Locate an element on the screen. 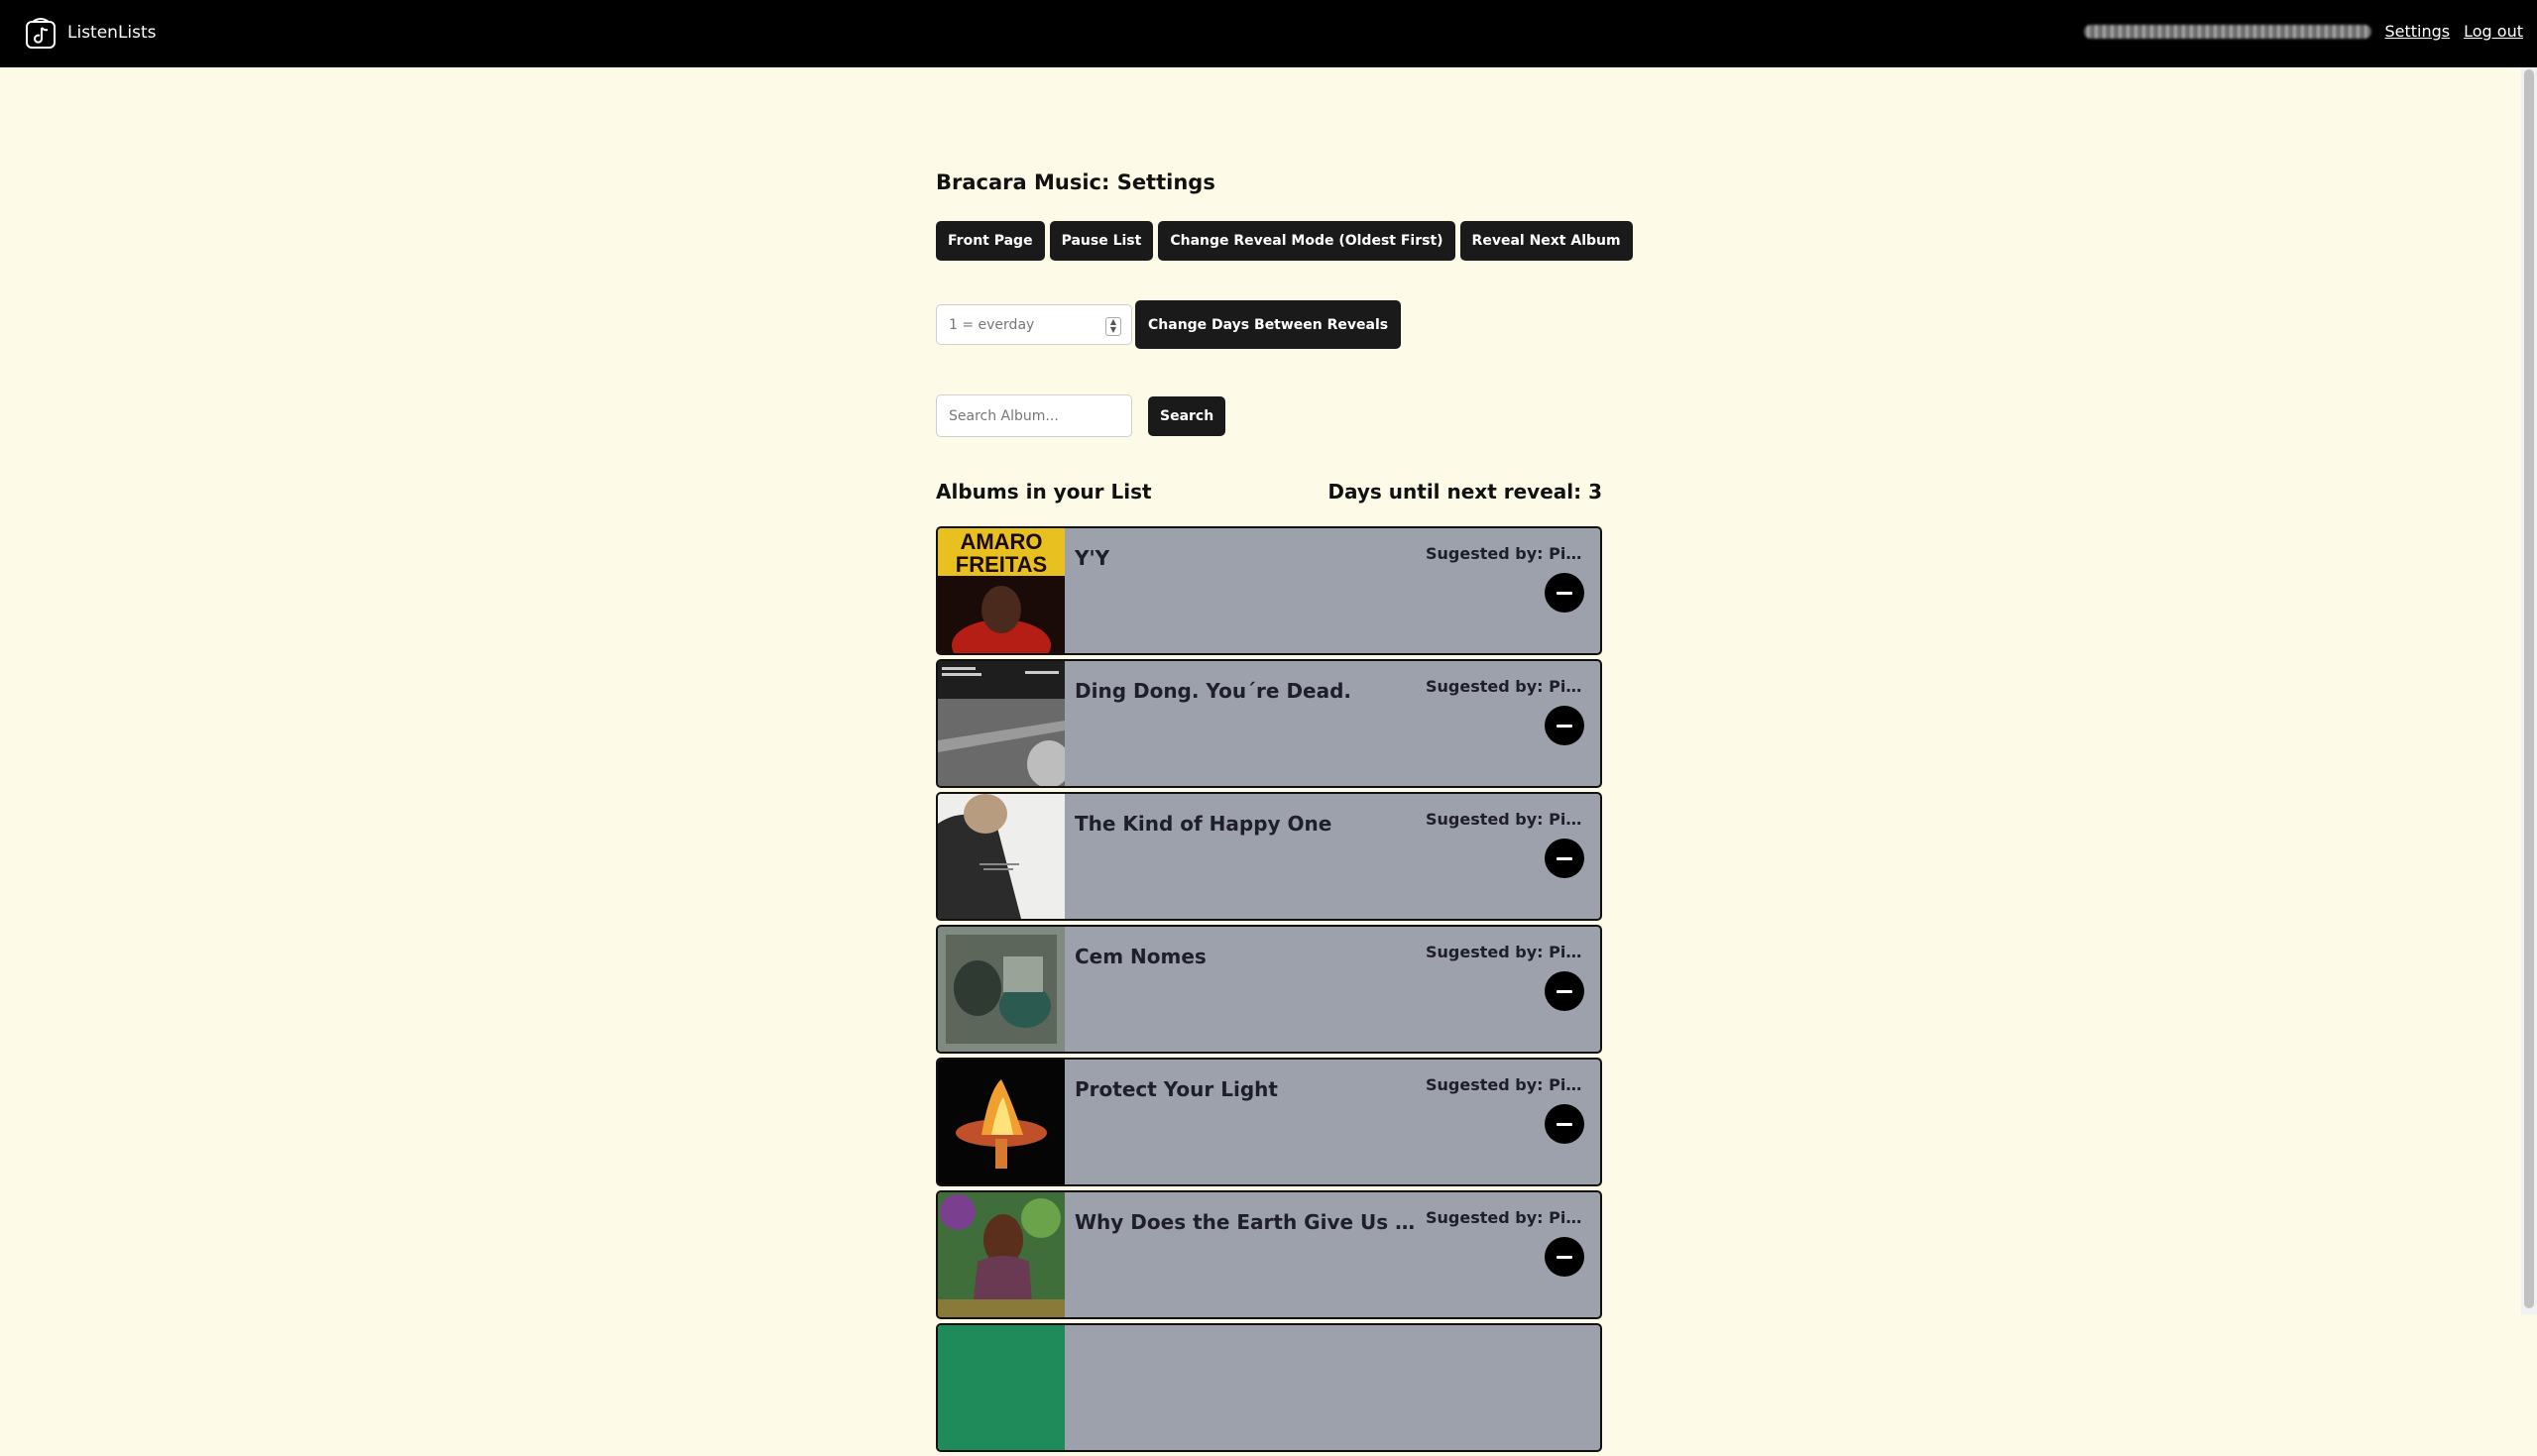 The width and height of the screenshot is (2537, 1456). days-between-reveals-input: 1 = everday ▲ ▼ is located at coordinates (1034, 324).